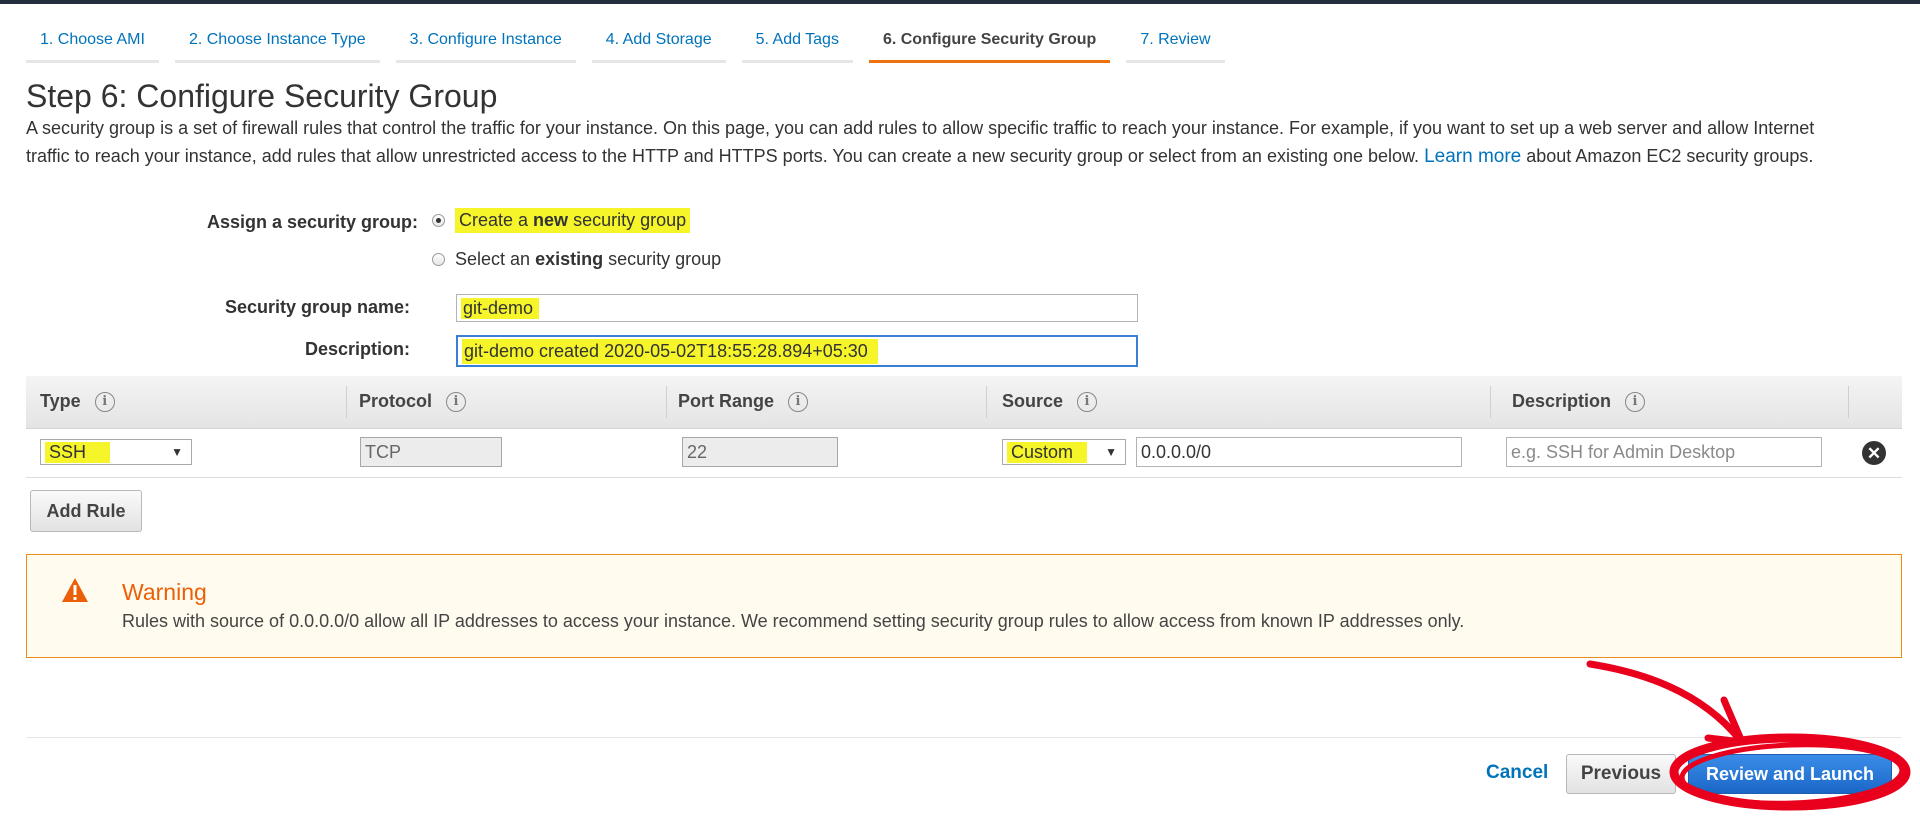  Describe the element at coordinates (743, 401) in the screenshot. I see `column-port-range: Port Range i` at that location.